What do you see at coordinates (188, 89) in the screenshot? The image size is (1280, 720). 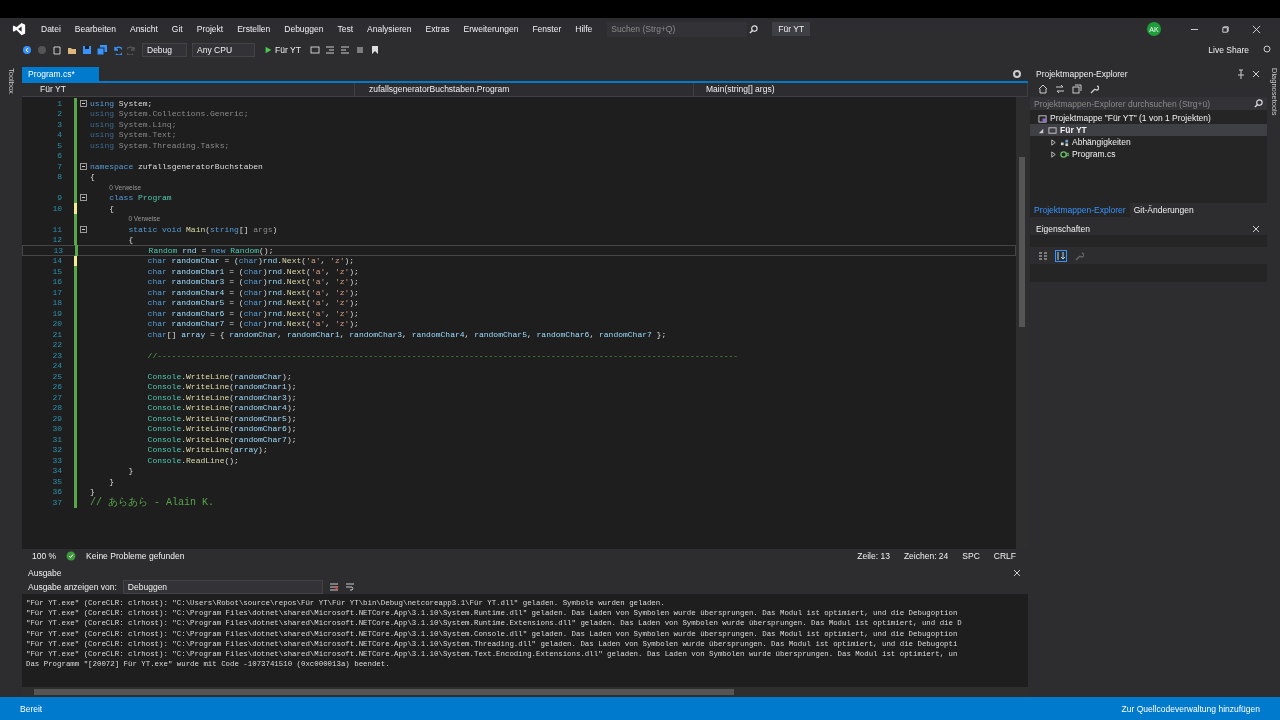 I see `project-dropdown: Für YT` at bounding box center [188, 89].